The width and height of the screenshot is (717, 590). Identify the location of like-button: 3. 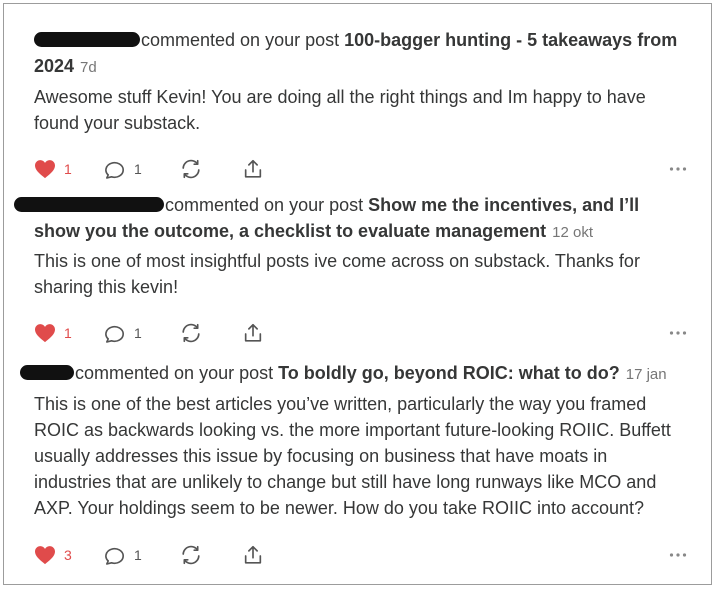
(53, 555).